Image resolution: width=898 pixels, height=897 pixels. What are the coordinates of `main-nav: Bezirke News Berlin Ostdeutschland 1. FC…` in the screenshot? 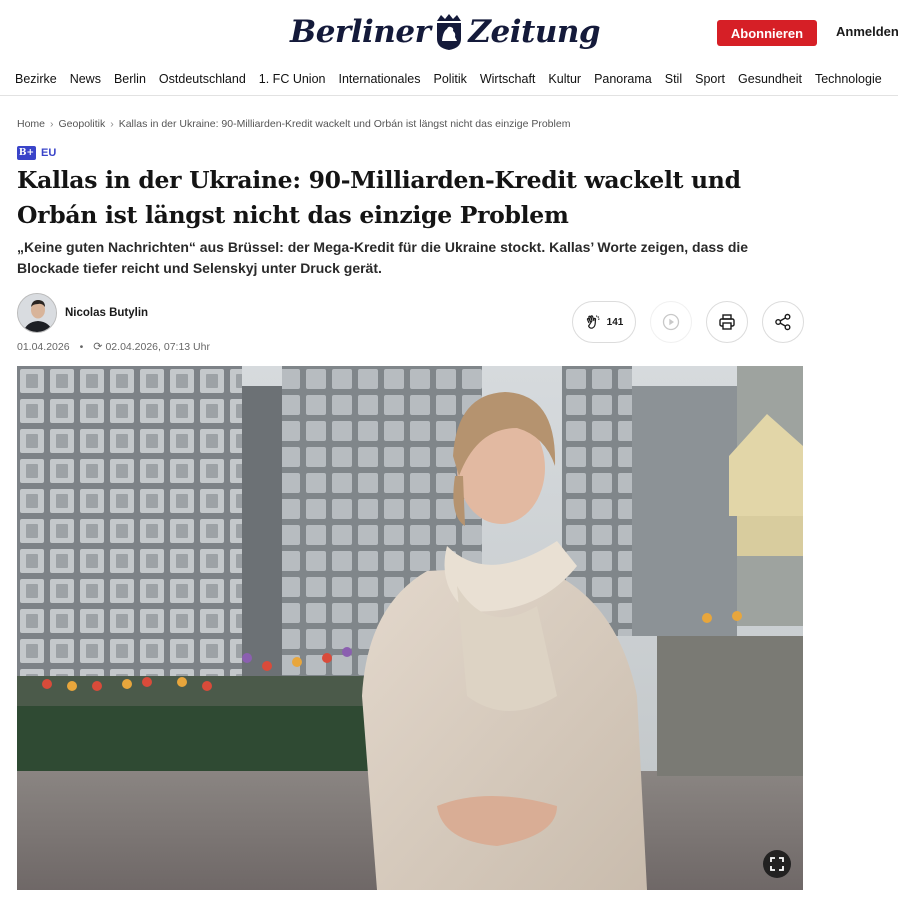 It's located at (449, 81).